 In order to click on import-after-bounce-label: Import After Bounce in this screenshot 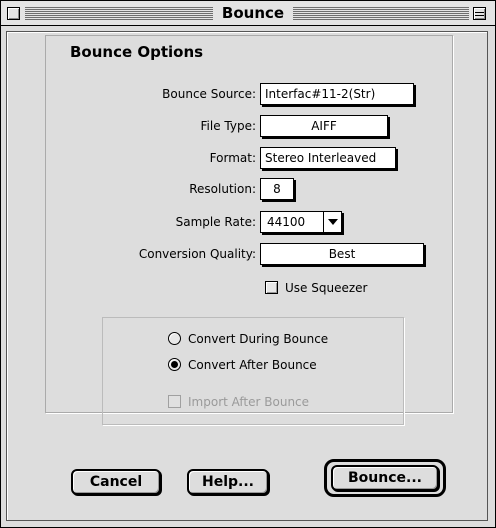, I will do `click(249, 402)`.